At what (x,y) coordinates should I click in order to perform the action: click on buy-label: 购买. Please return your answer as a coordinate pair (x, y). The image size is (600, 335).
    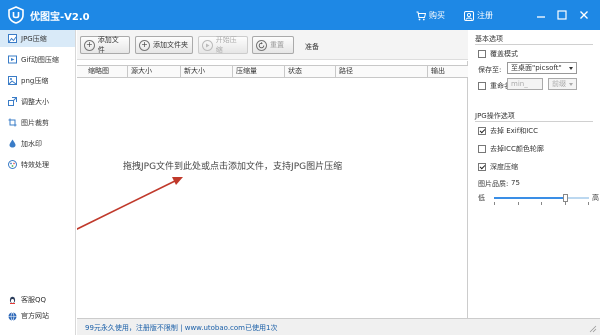
    Looking at the image, I should click on (437, 15).